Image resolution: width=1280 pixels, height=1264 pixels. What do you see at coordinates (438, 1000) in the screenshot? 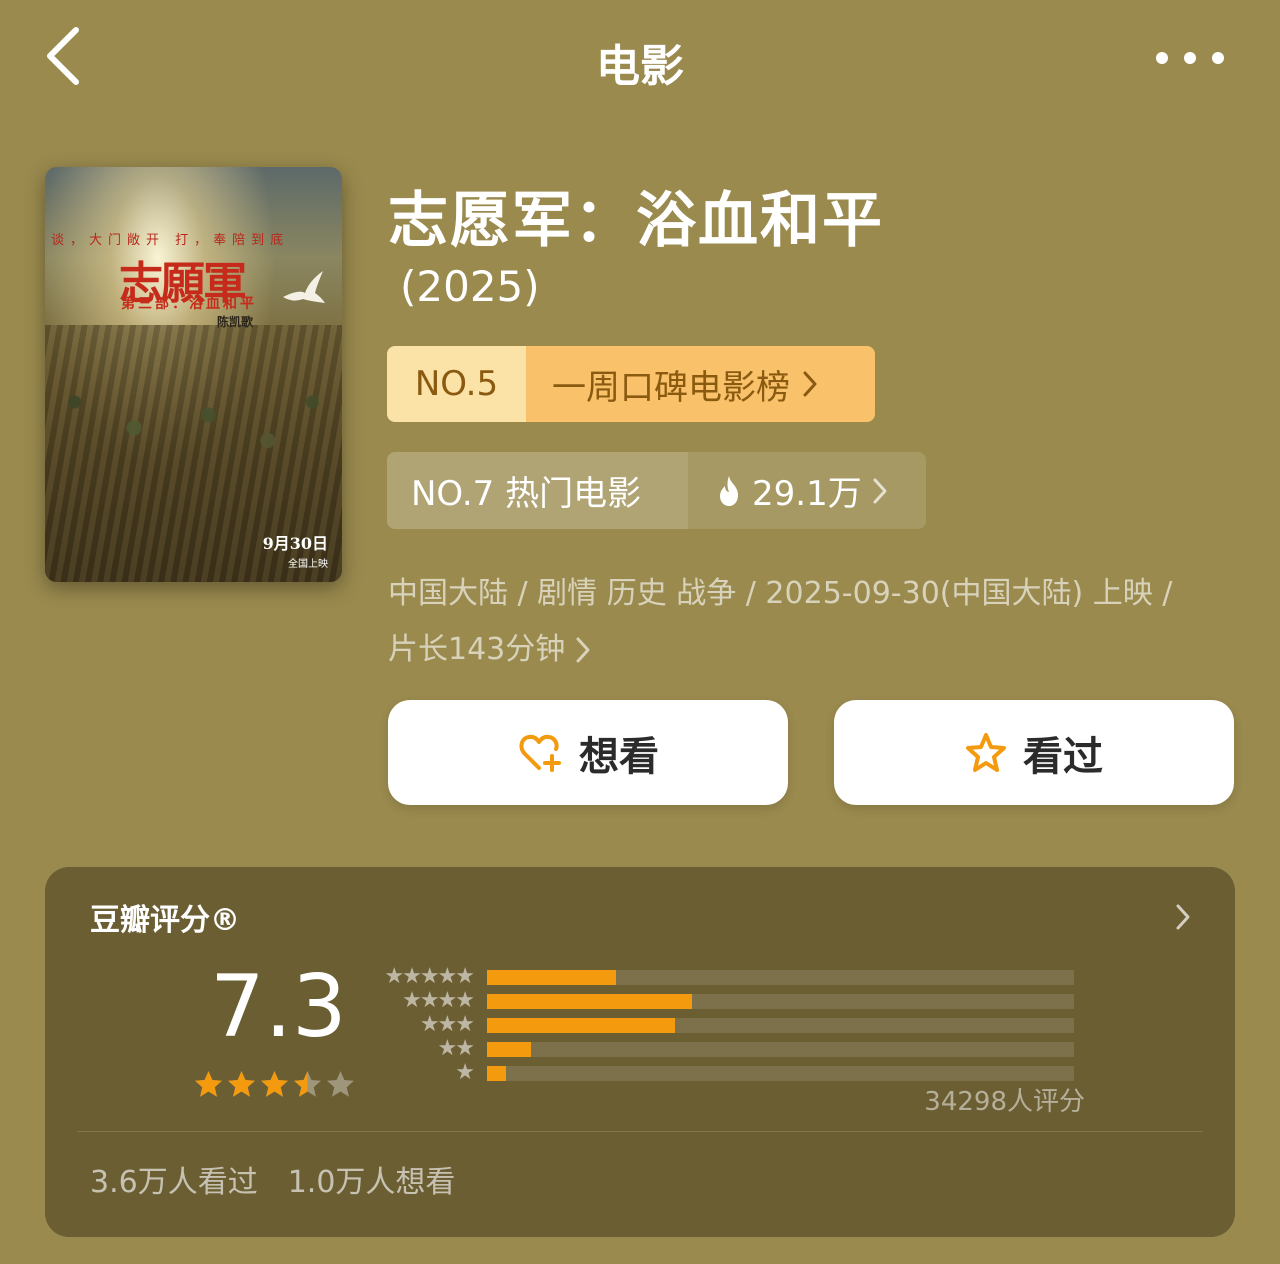
I see `distribution-stars-label: ★★★★` at bounding box center [438, 1000].